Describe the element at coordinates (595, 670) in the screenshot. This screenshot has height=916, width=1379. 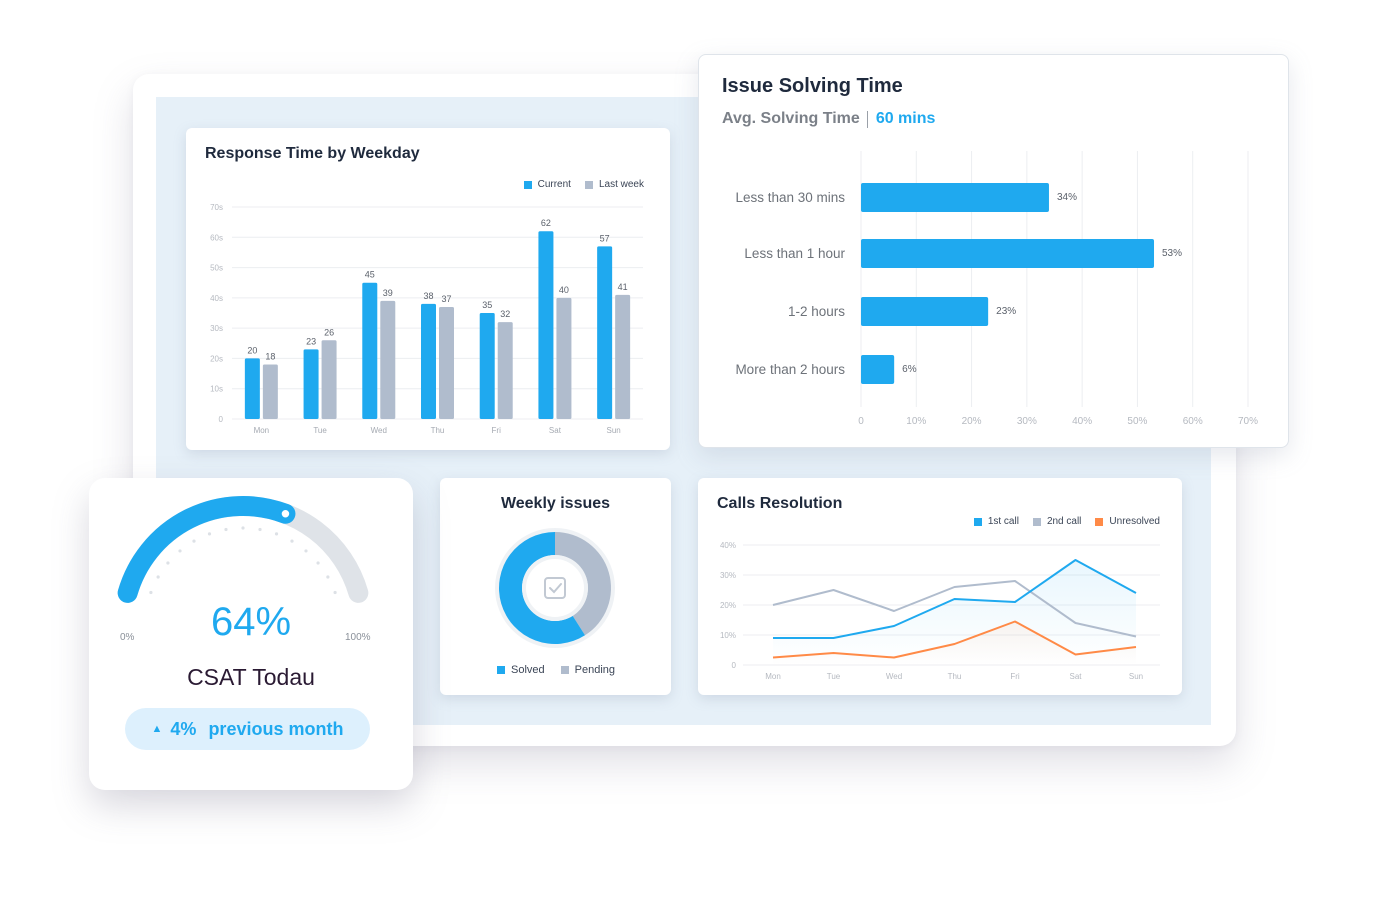
I see `legend-label-pending: Pending` at that location.